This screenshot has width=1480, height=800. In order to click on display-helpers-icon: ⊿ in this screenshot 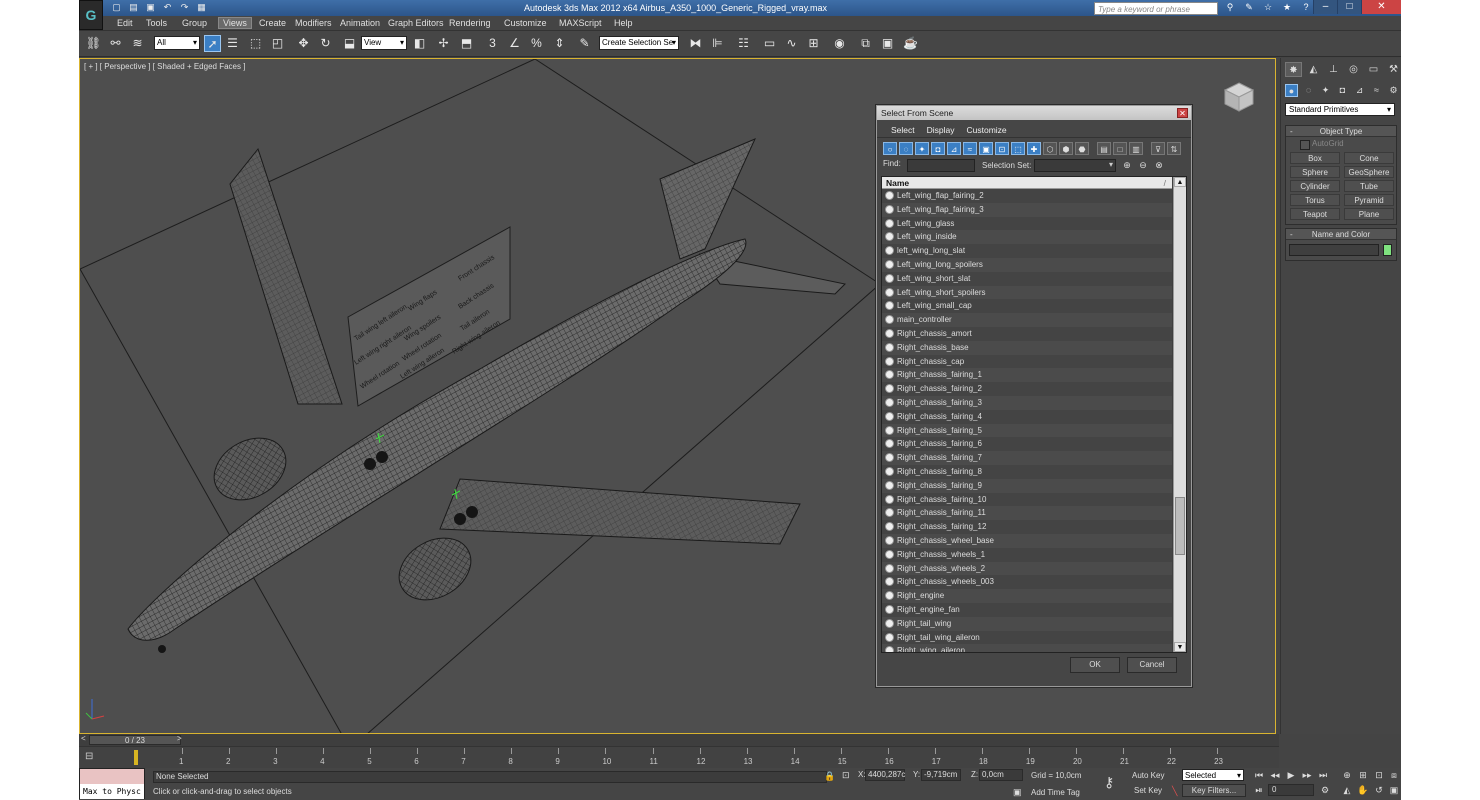, I will do `click(954, 148)`.